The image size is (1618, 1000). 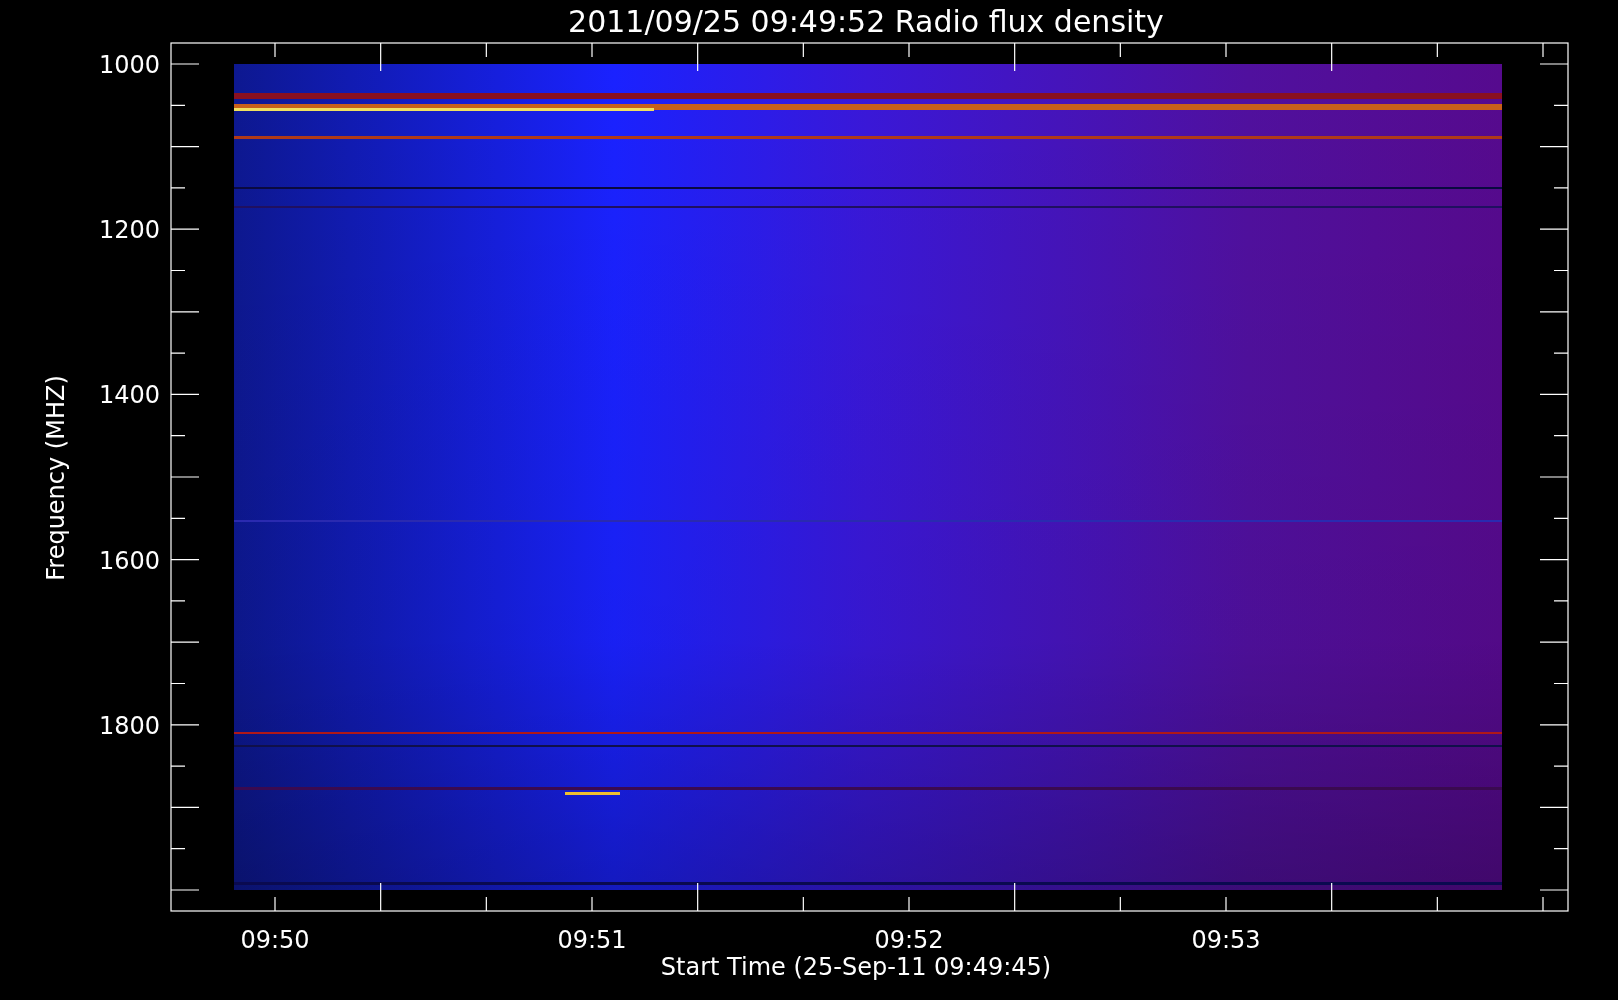 I want to click on y-tick-label: 1000, so click(x=129, y=65).